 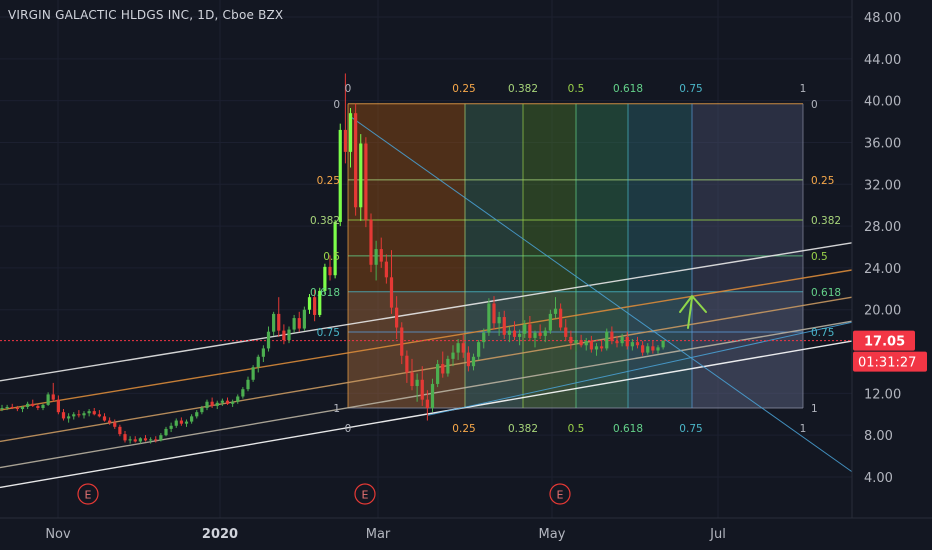 What do you see at coordinates (576, 89) in the screenshot?
I see `fib-top-label: 0.5` at bounding box center [576, 89].